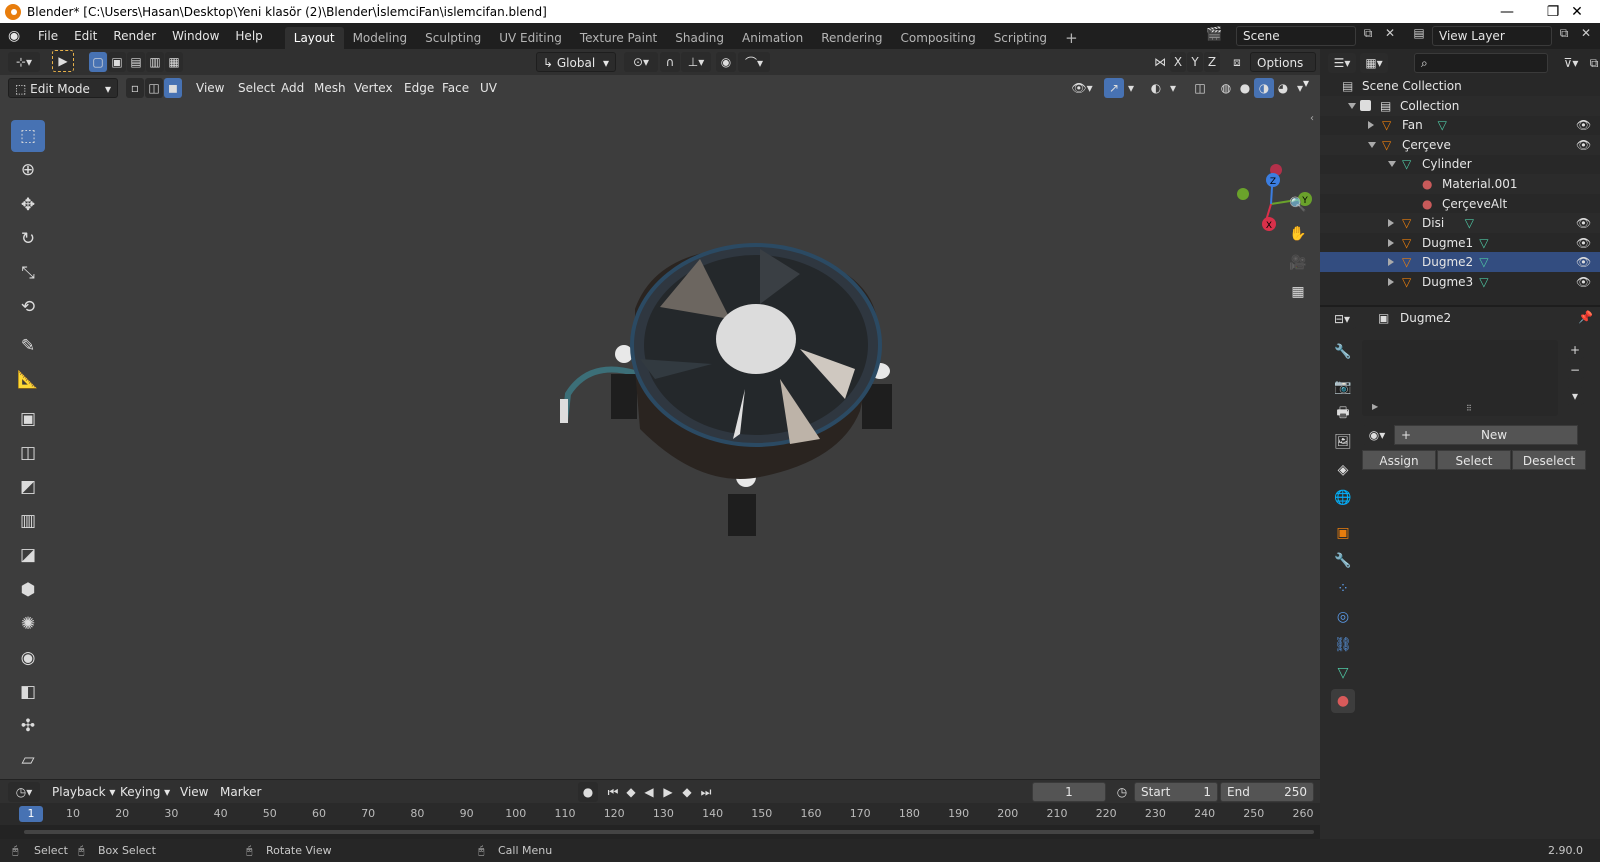  What do you see at coordinates (1267, 792) in the screenshot?
I see `frame-end-field: End 250` at bounding box center [1267, 792].